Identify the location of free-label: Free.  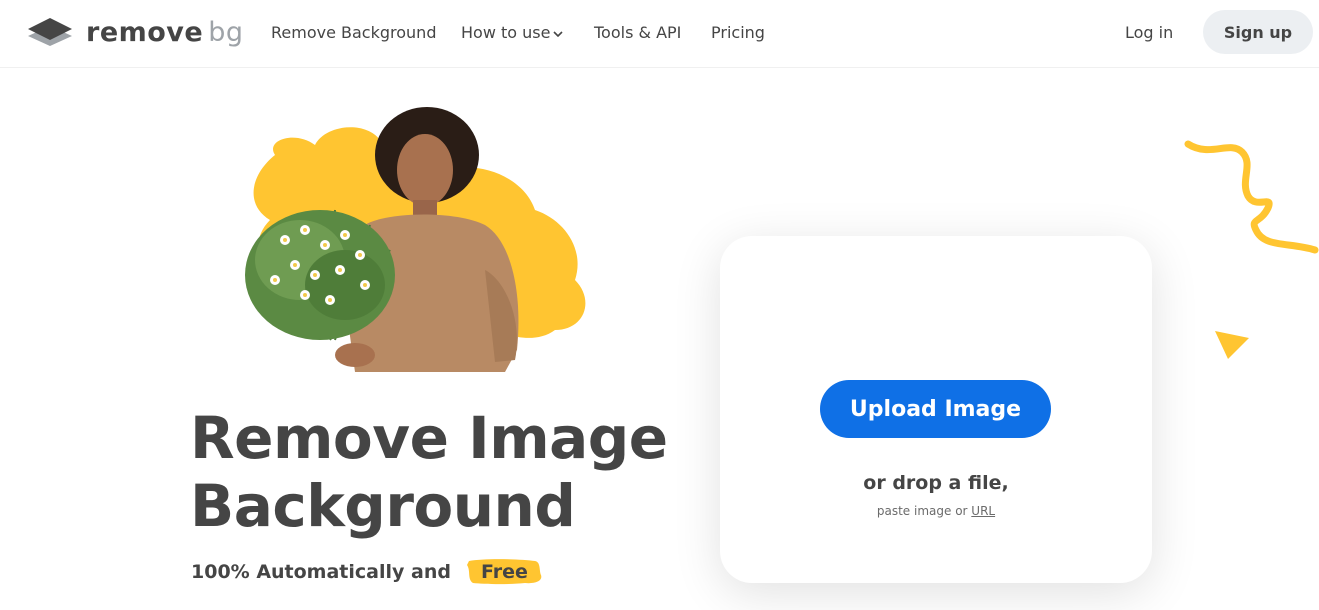
(504, 572).